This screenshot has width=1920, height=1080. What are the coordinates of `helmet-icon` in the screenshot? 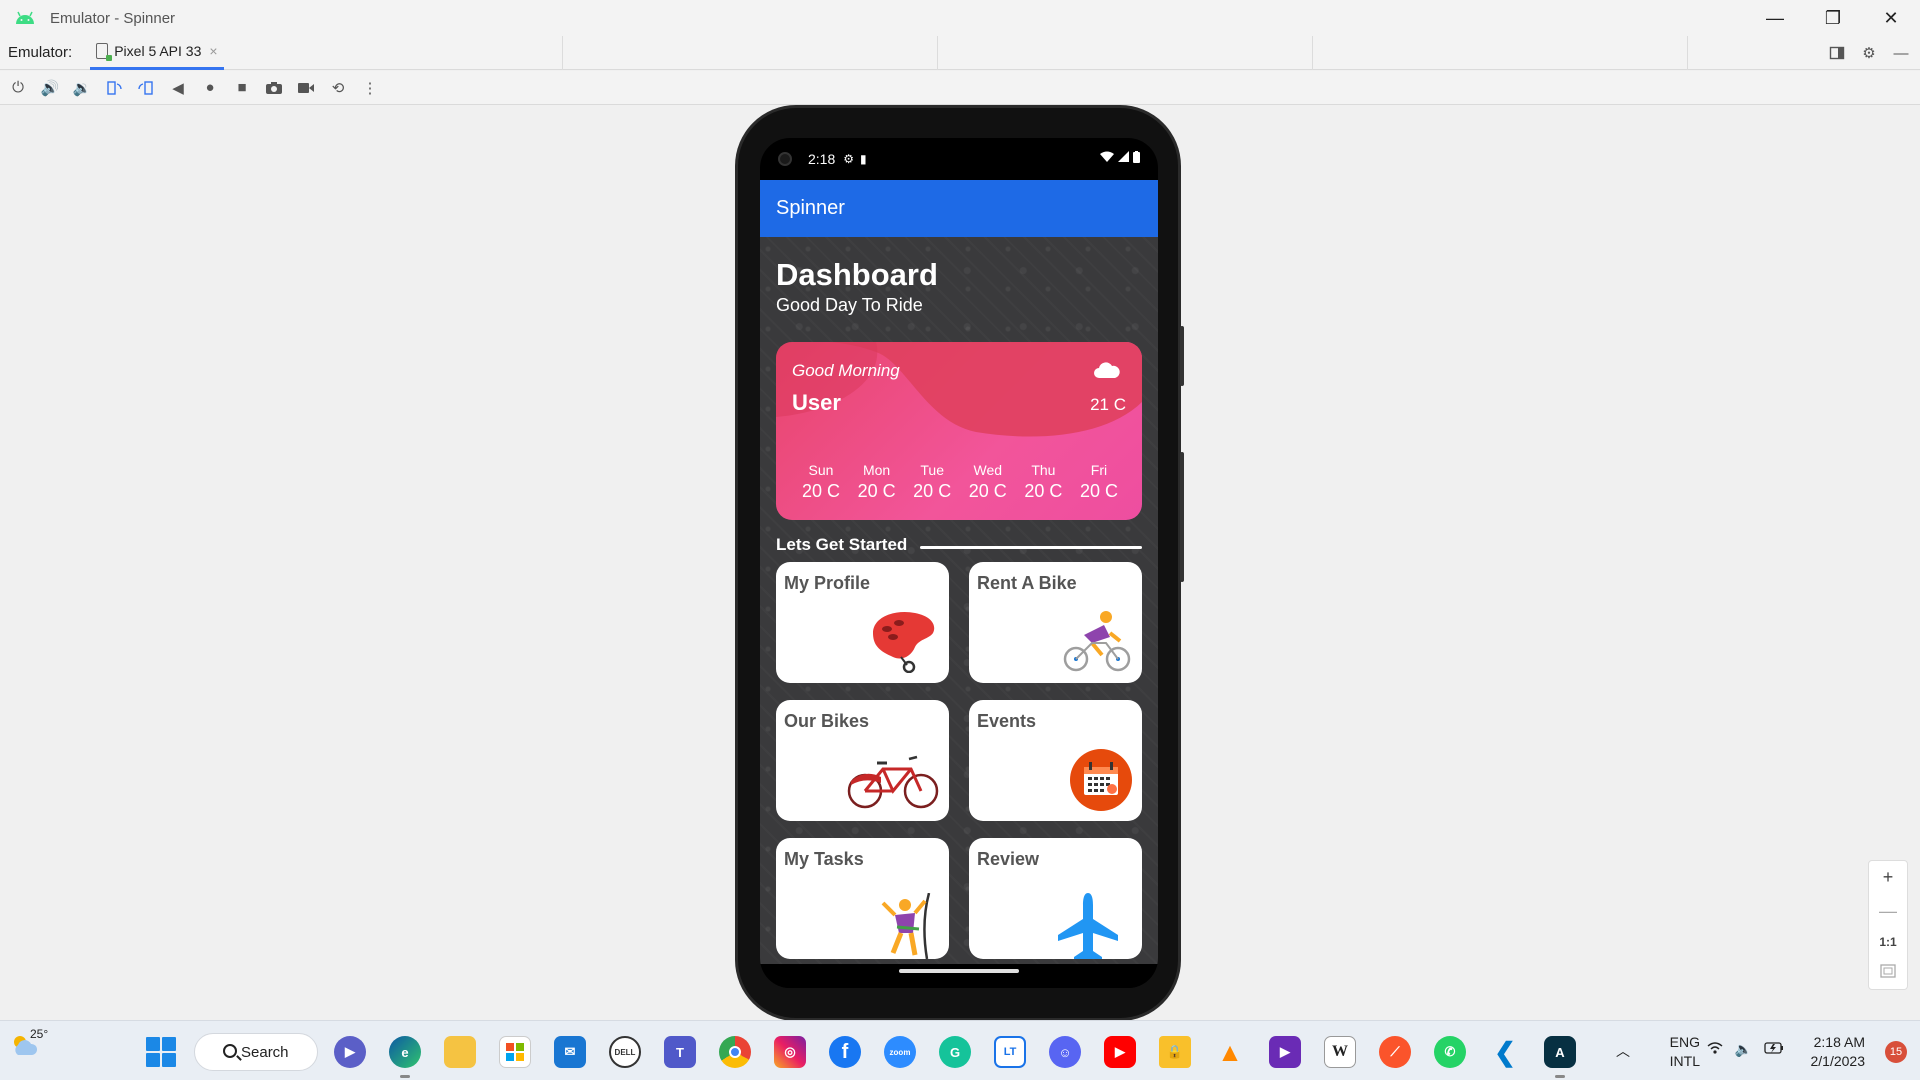 It's located at (904, 642).